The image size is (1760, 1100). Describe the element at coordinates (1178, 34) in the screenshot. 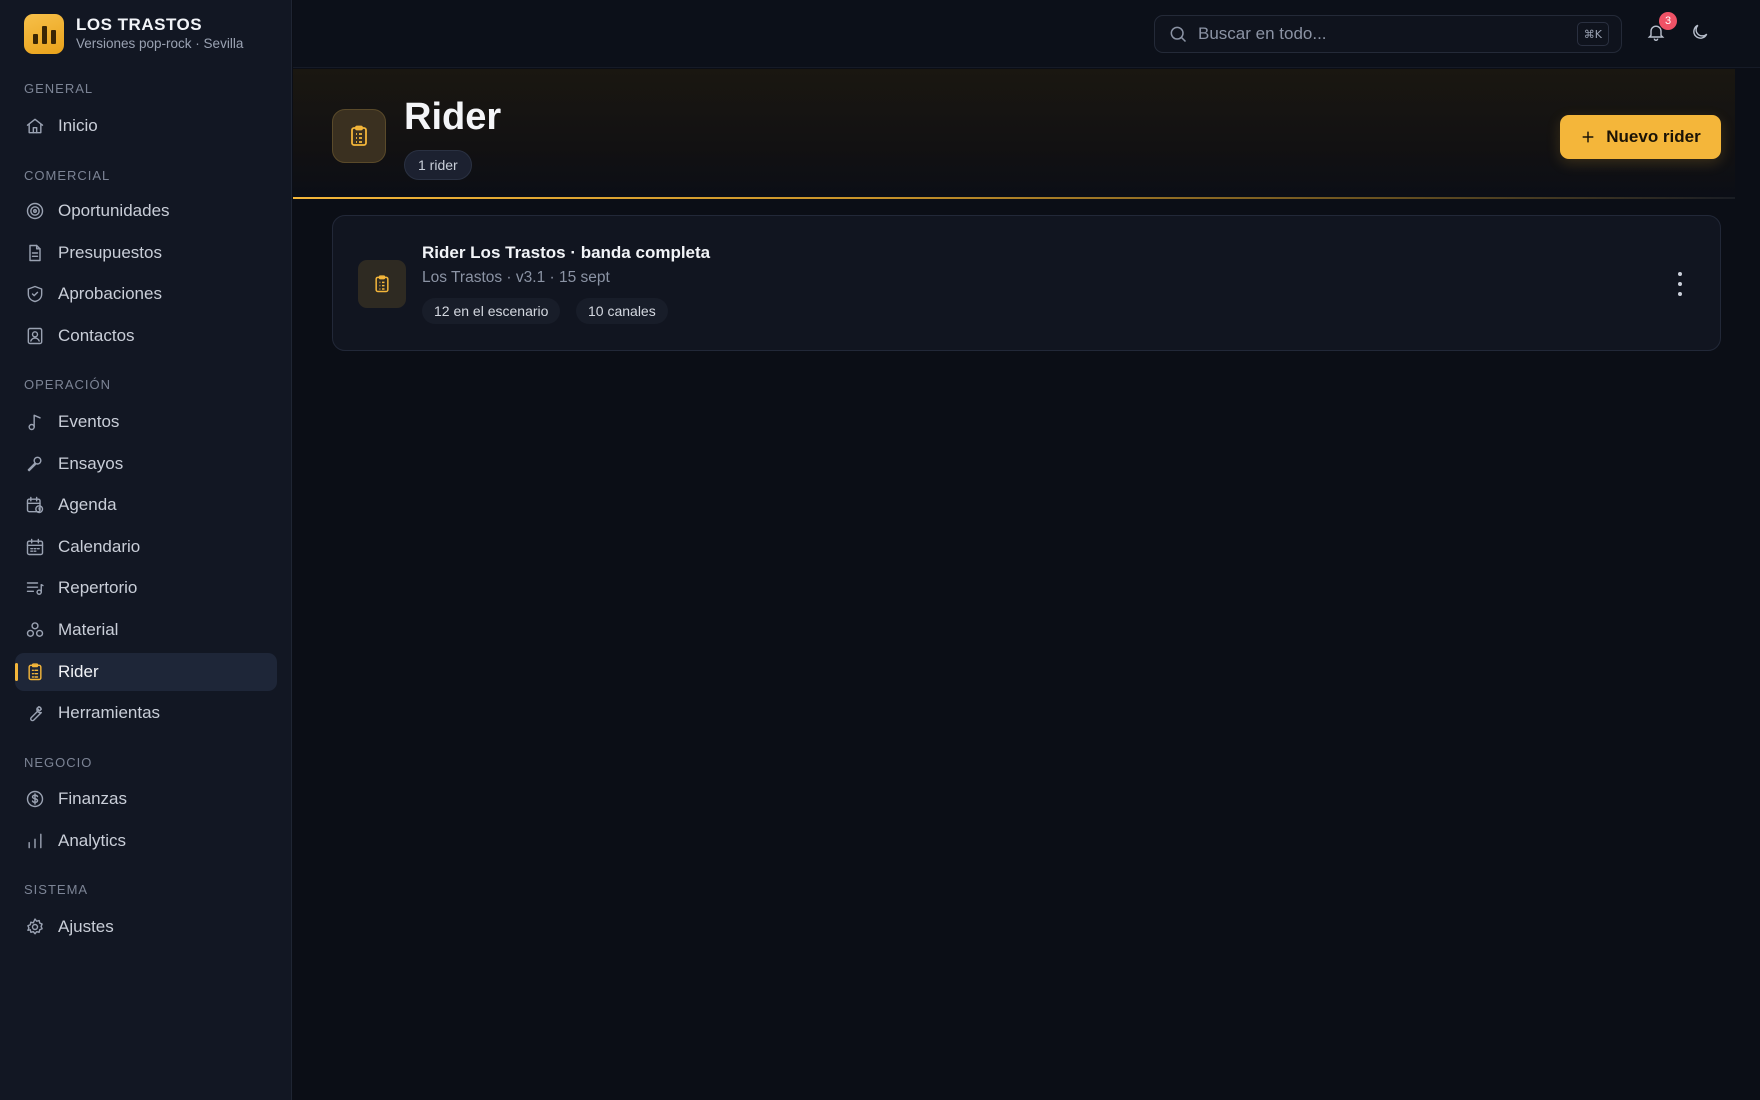

I see `search-icon` at that location.